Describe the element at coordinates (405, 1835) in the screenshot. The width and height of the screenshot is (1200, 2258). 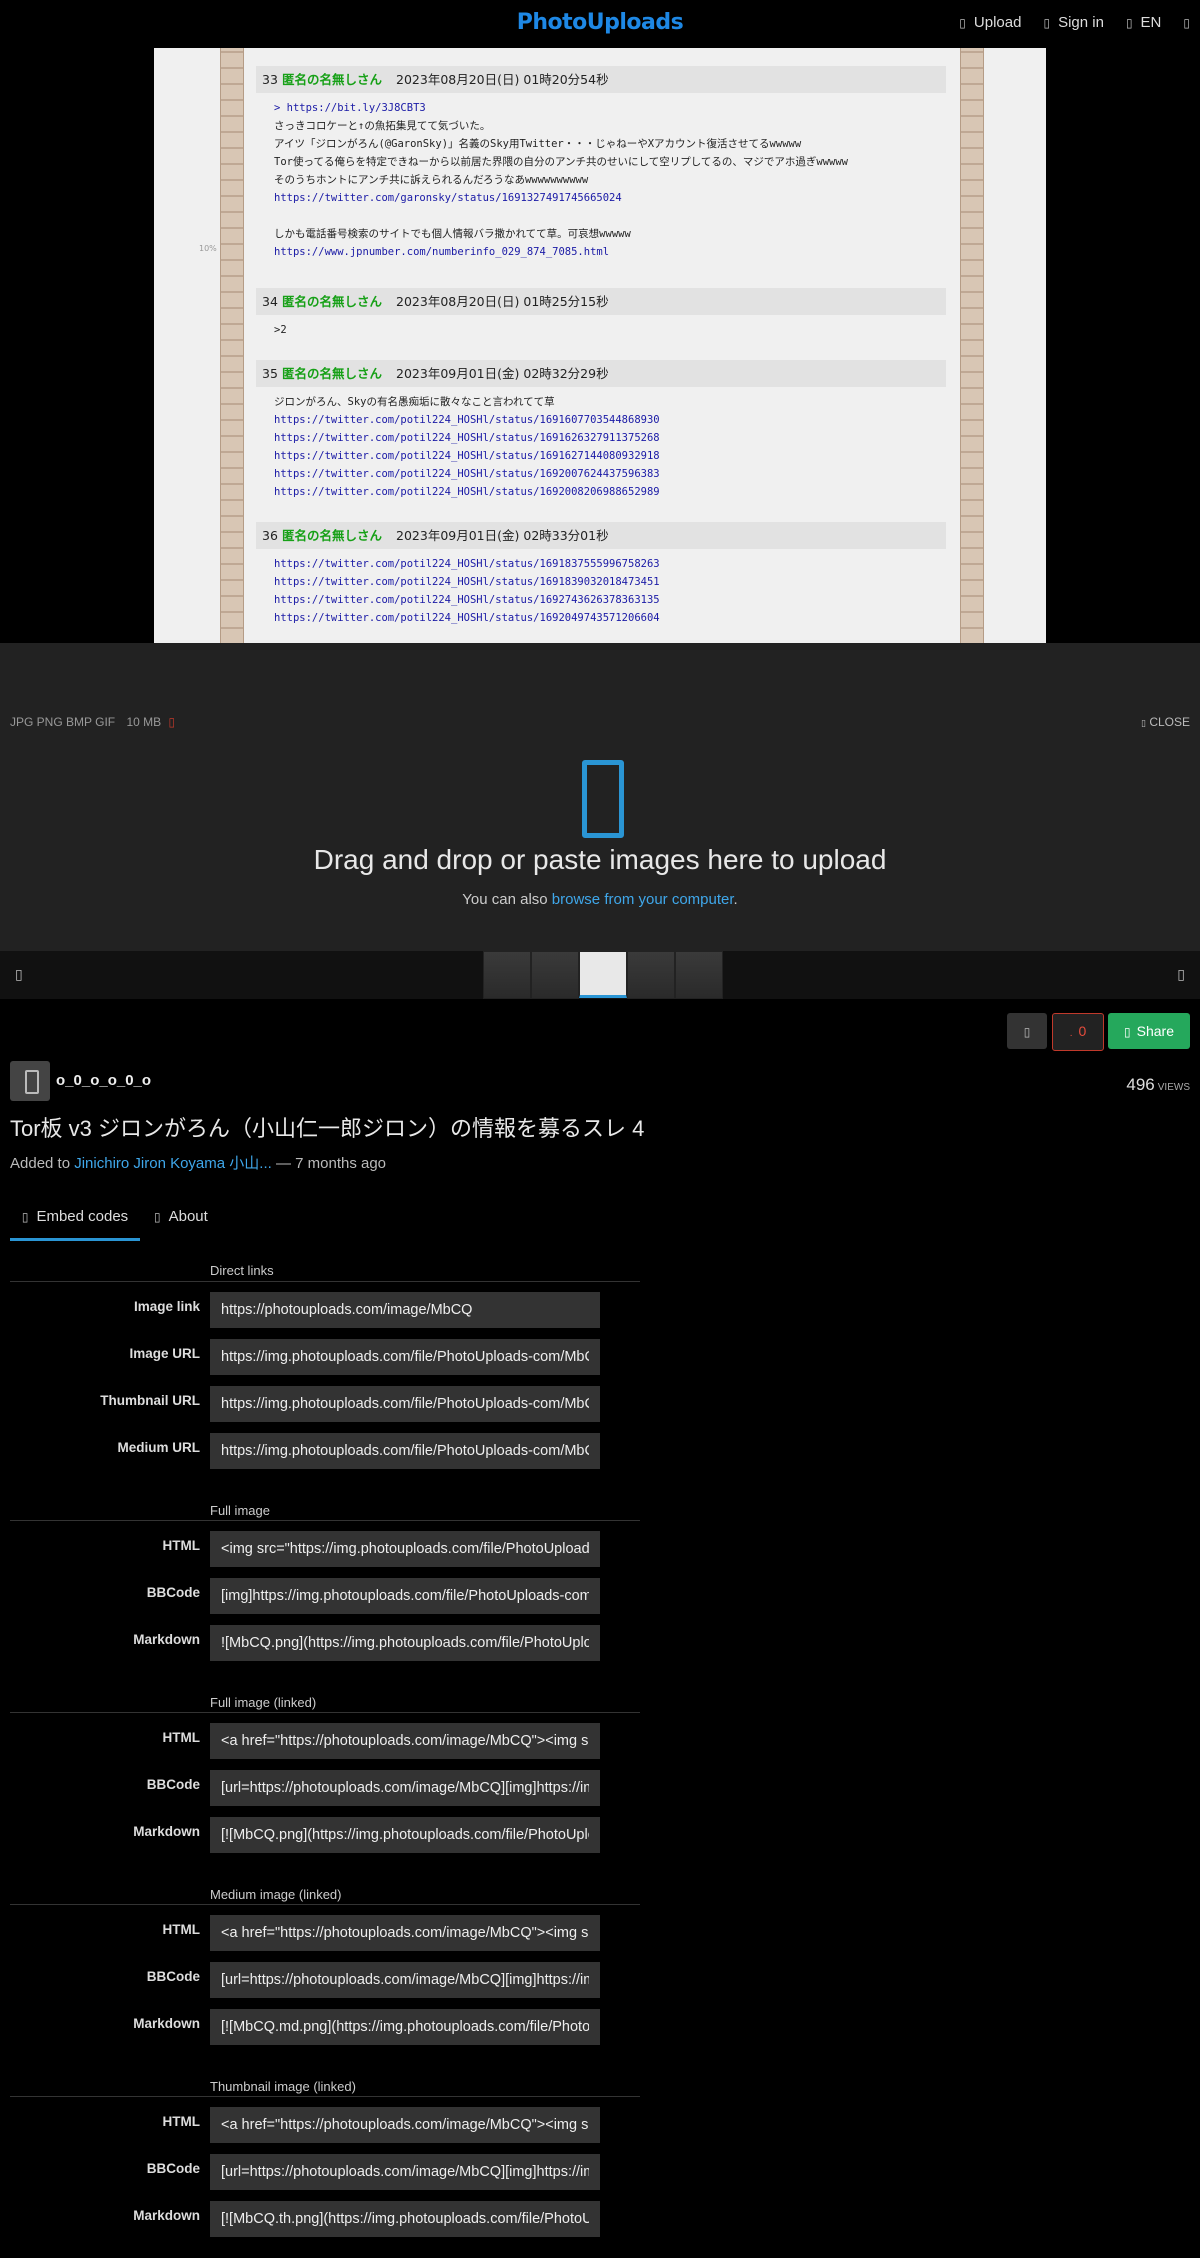
I see `full-linked-markdown-field` at that location.